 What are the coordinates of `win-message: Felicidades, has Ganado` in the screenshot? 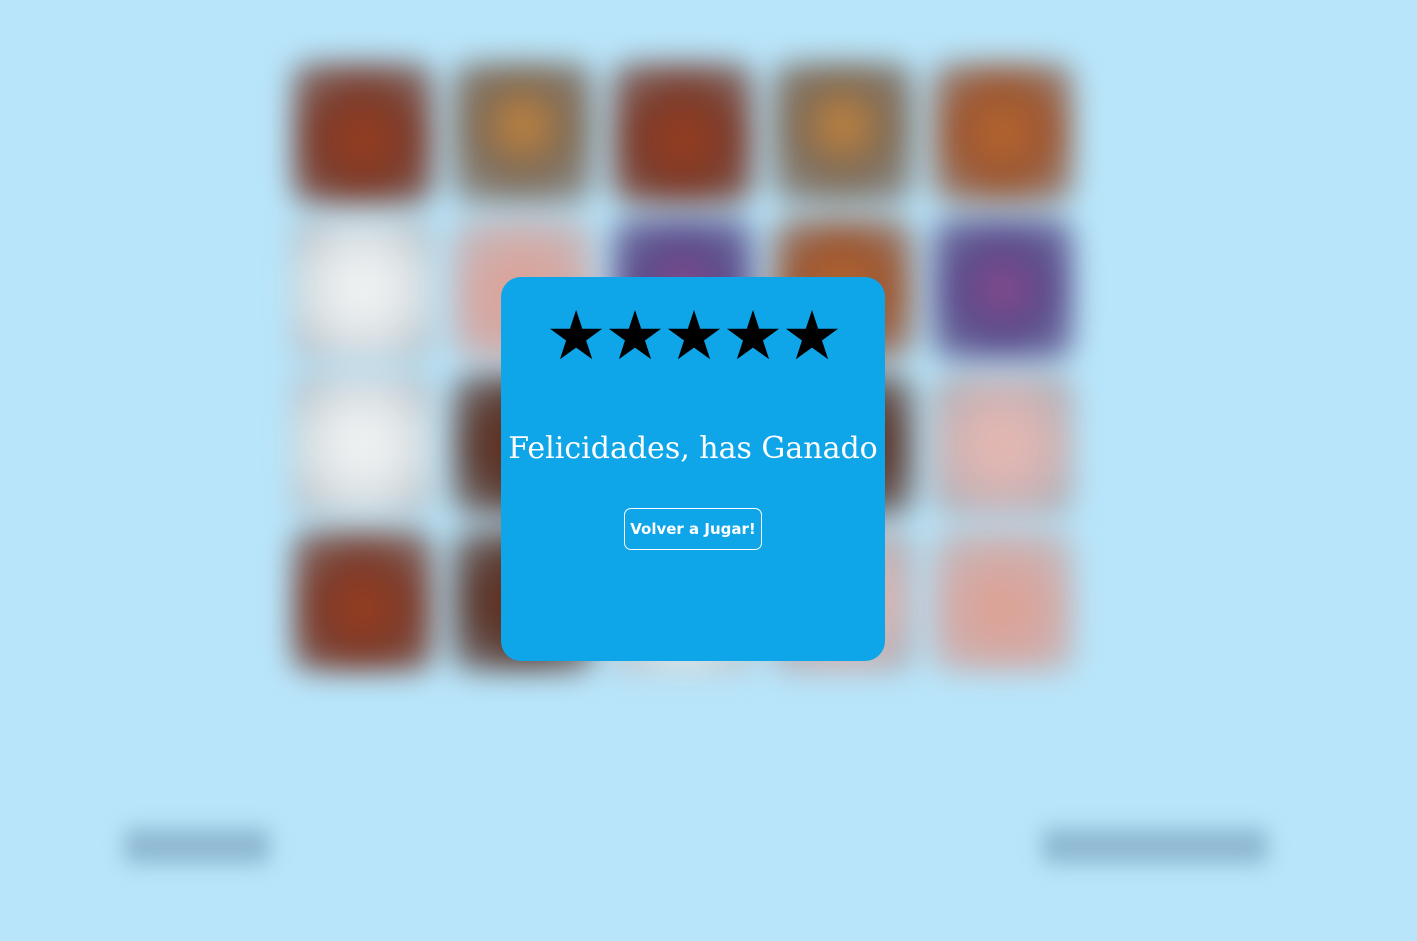 It's located at (693, 448).